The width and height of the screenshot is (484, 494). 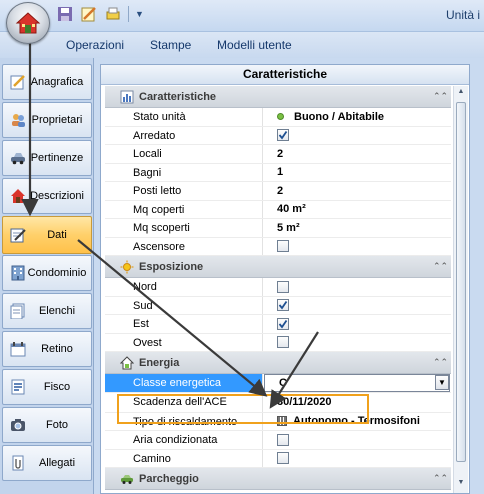 What do you see at coordinates (461, 485) in the screenshot?
I see `scroll-down-icon: ▼` at bounding box center [461, 485].